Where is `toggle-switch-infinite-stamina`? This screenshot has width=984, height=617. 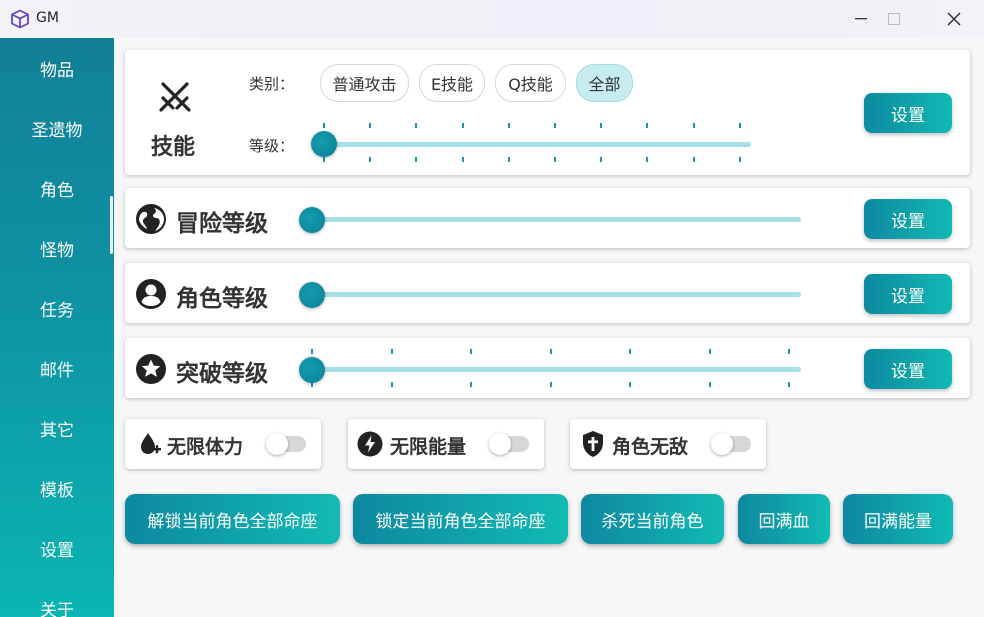 toggle-switch-infinite-stamina is located at coordinates (286, 444).